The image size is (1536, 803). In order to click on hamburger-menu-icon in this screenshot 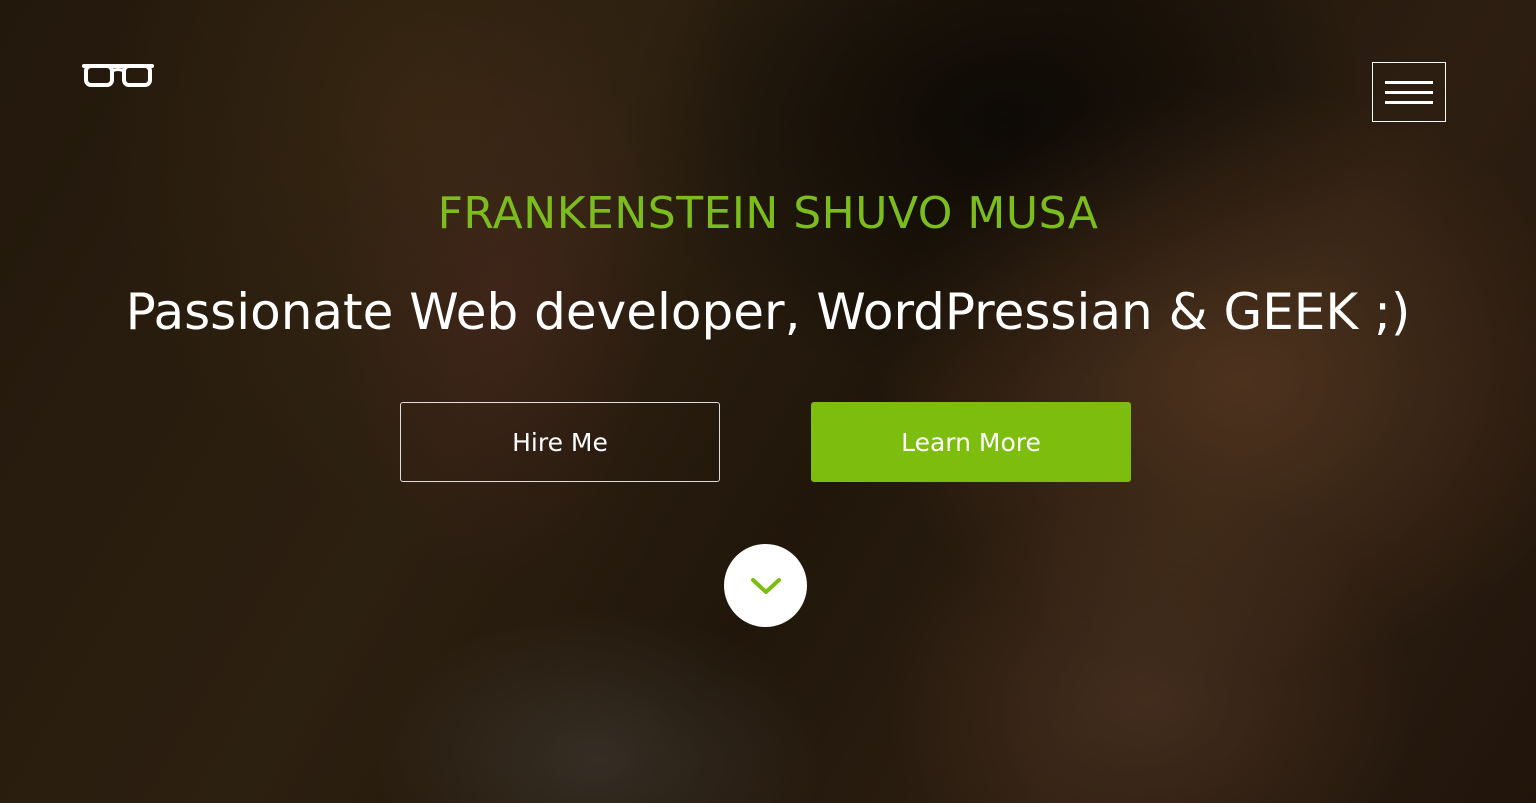, I will do `click(1409, 92)`.